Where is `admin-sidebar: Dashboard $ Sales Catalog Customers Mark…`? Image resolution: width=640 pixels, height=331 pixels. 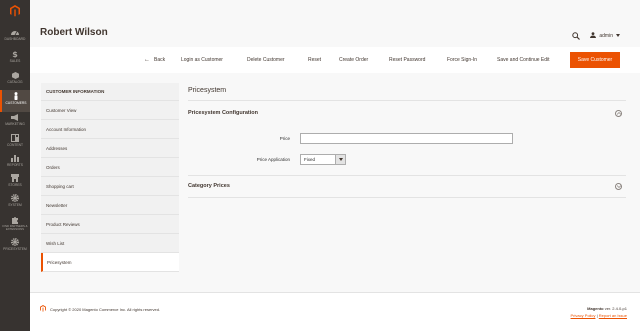 admin-sidebar: Dashboard $ Sales Catalog Customers Mark… is located at coordinates (15, 165).